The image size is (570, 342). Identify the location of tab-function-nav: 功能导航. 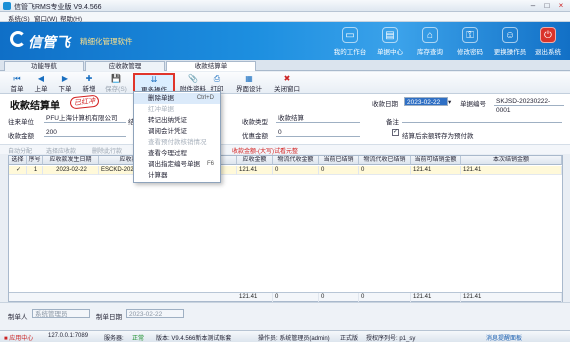
(44, 66).